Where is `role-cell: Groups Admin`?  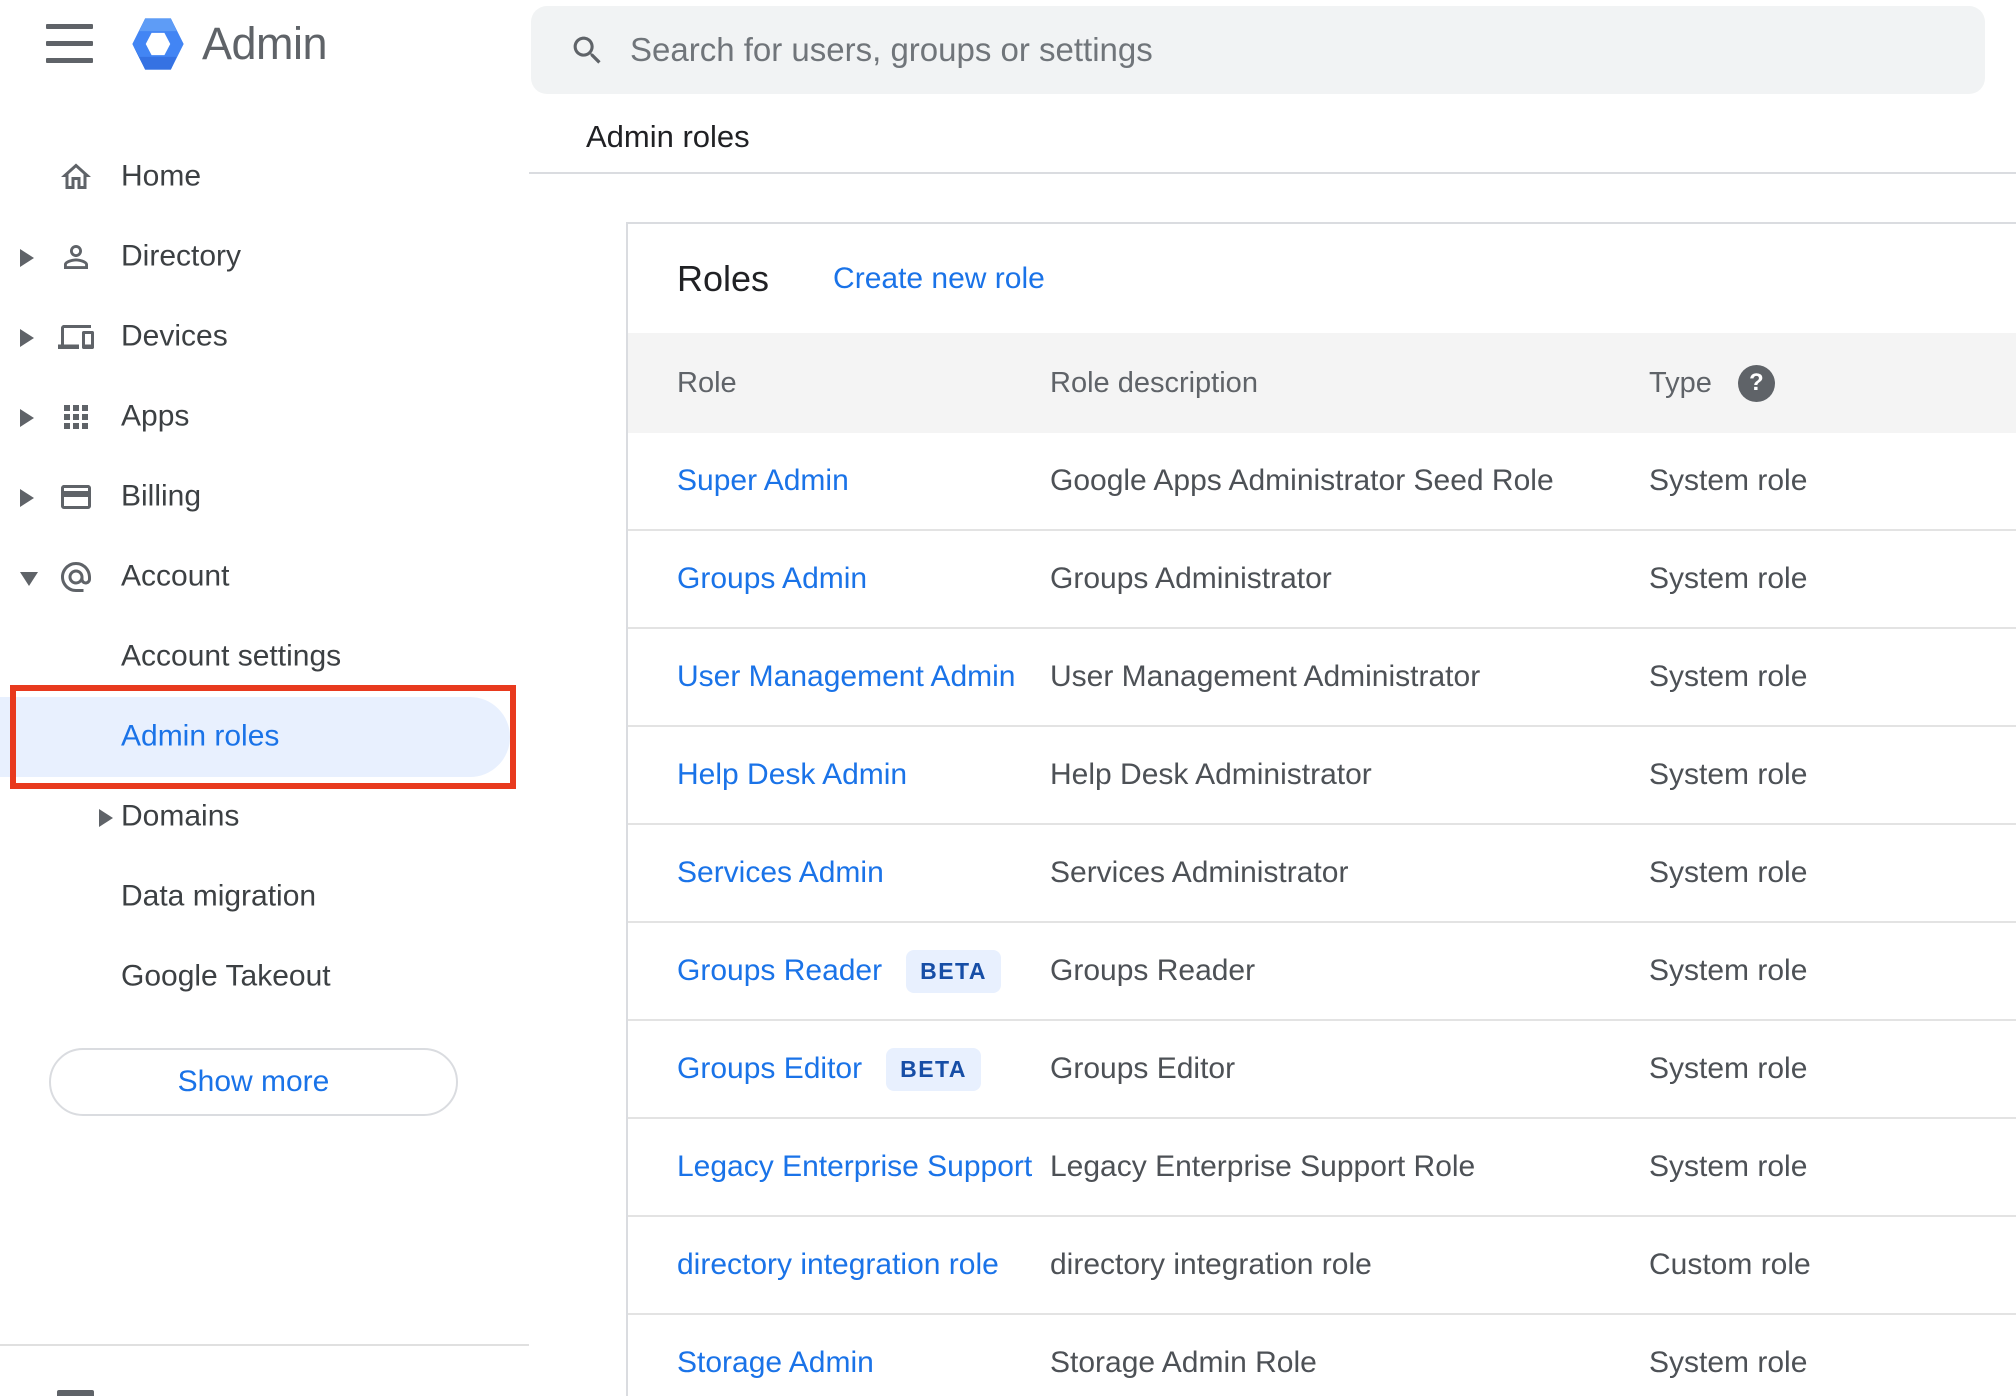
role-cell: Groups Admin is located at coordinates (863, 579).